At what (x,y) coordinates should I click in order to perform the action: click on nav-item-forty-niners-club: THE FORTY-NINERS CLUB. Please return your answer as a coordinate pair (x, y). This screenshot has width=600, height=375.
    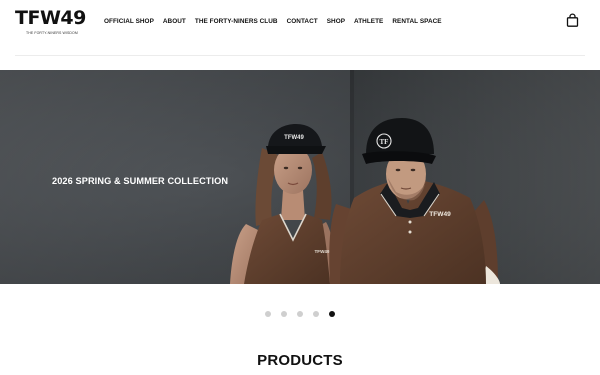
    Looking at the image, I should click on (236, 21).